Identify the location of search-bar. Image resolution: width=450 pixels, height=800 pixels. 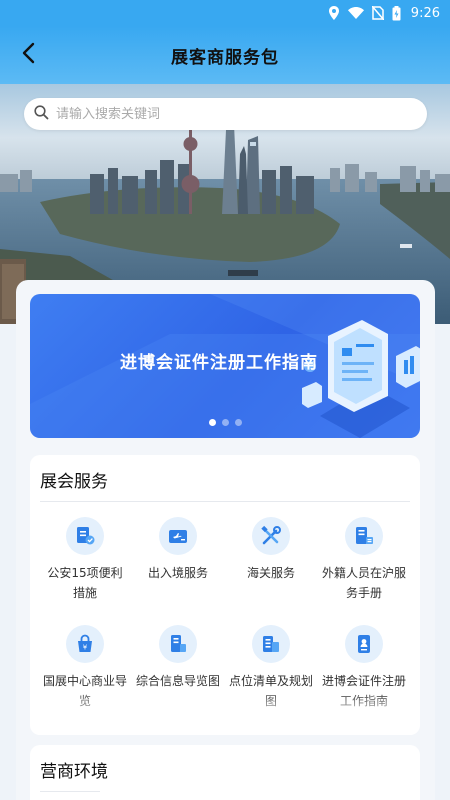
(225, 114).